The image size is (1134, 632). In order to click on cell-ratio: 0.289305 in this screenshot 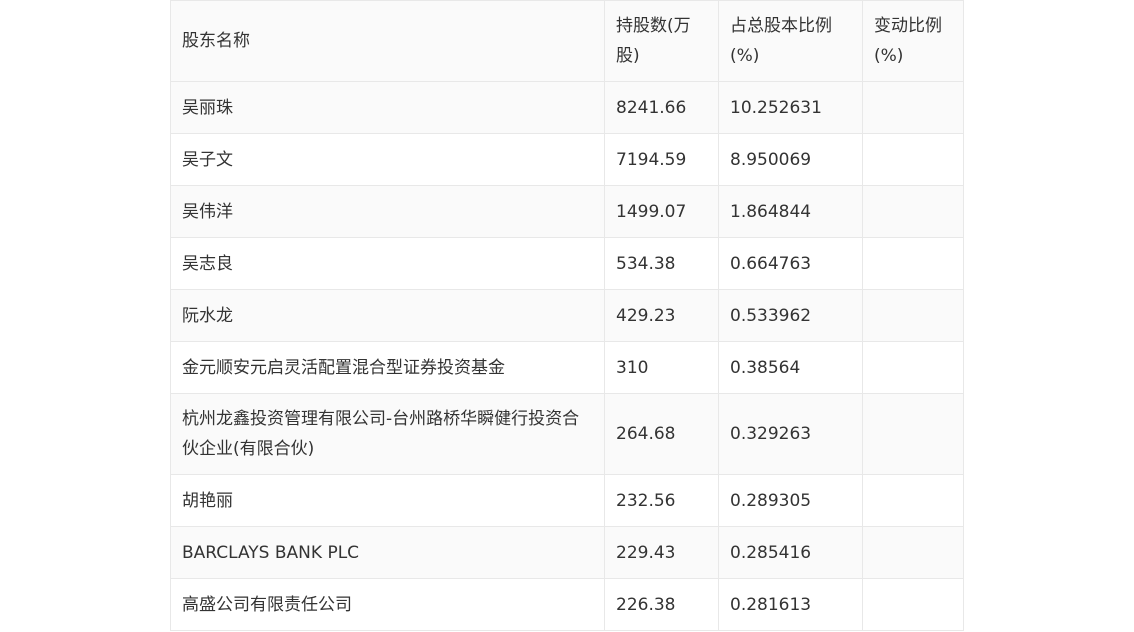, I will do `click(790, 500)`.